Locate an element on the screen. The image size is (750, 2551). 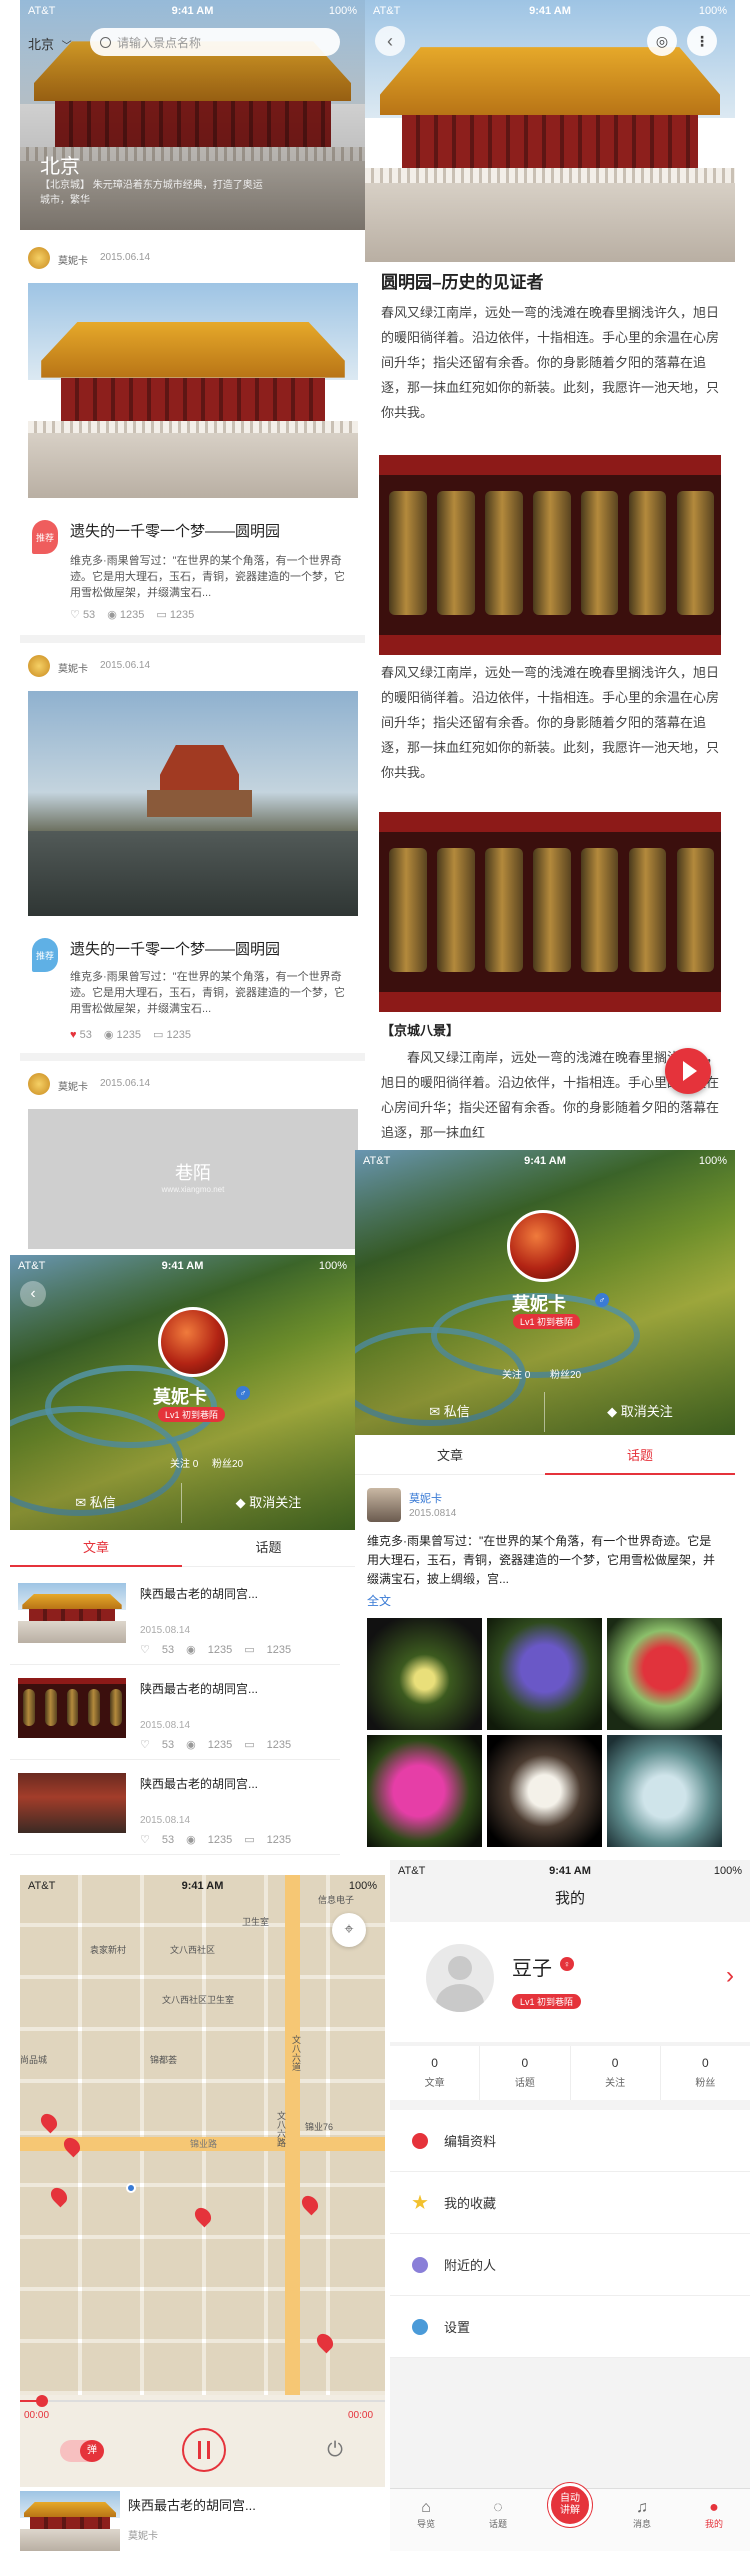
menu-nearby-people: 附近的人 is located at coordinates (570, 2265).